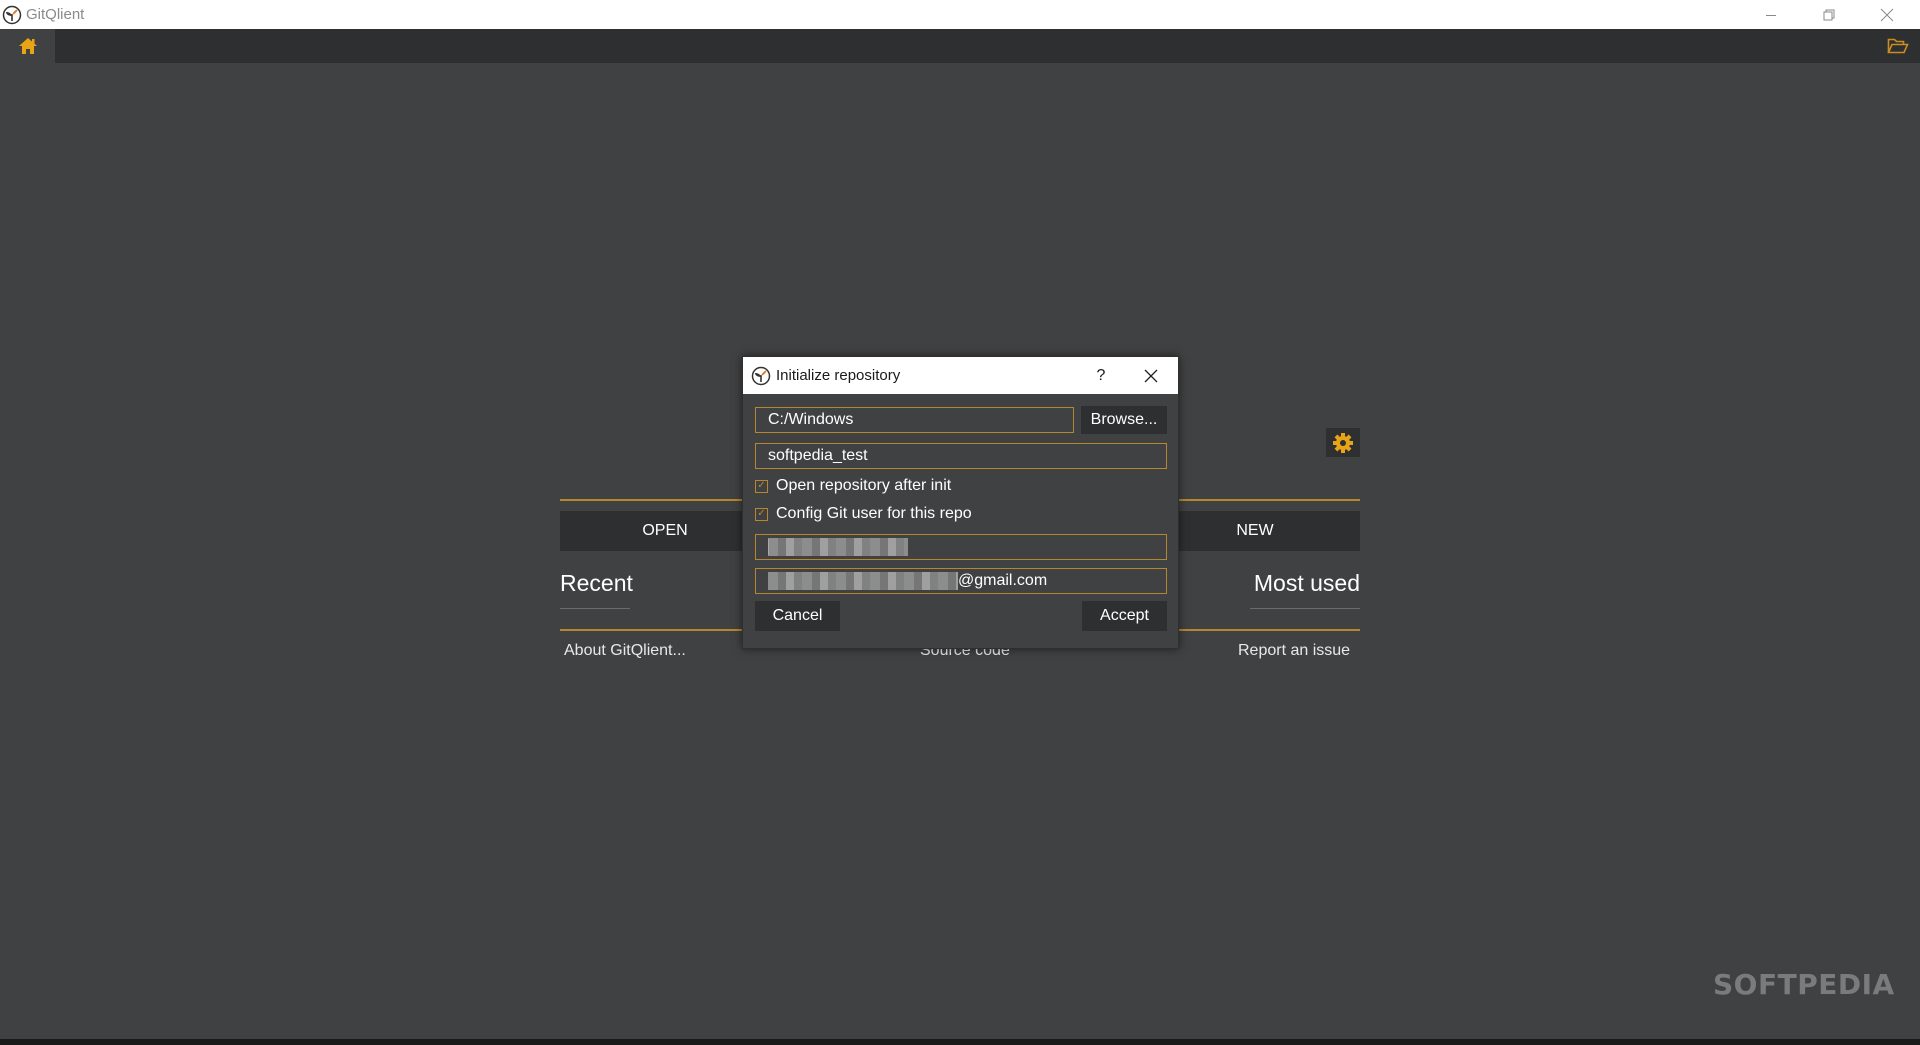 The height and width of the screenshot is (1045, 1920). I want to click on config-git-user-label: Config Git user for this repo, so click(874, 513).